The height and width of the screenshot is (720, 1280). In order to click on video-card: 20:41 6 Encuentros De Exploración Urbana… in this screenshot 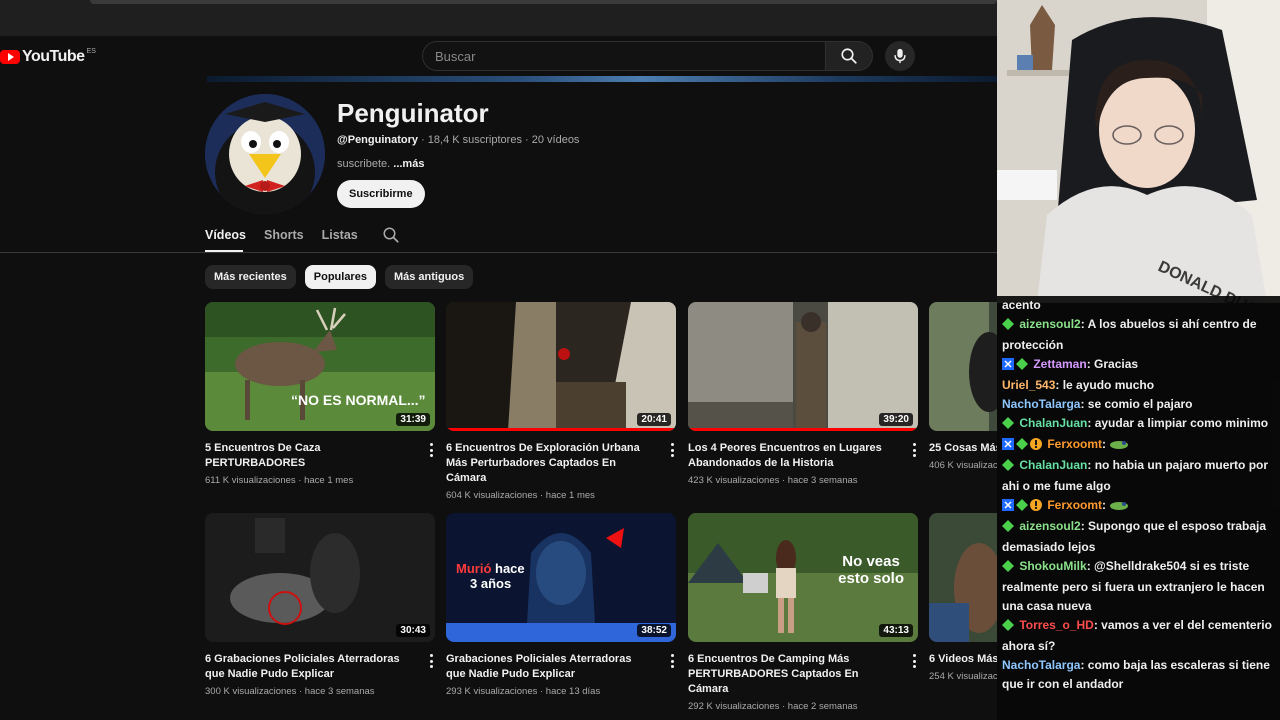, I will do `click(561, 401)`.